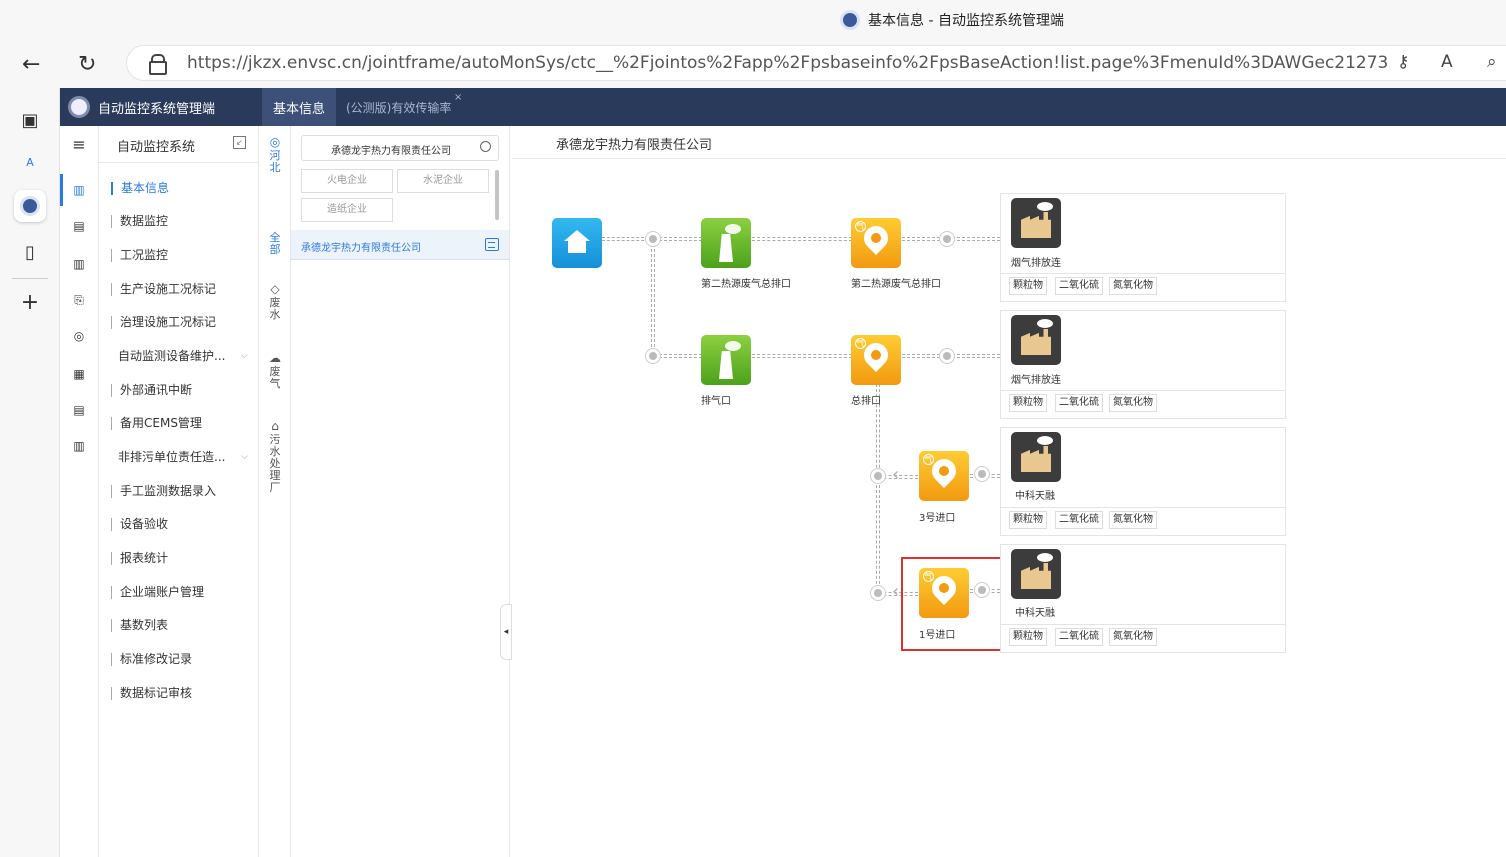 Image resolution: width=1506 pixels, height=857 pixels. What do you see at coordinates (400, 491) in the screenshot?
I see `enterprise-panel: 承德龙宇热力有限责任公司 火电企业 水泥企业 造纸企业 承德龙宇热力有限责任公司` at bounding box center [400, 491].